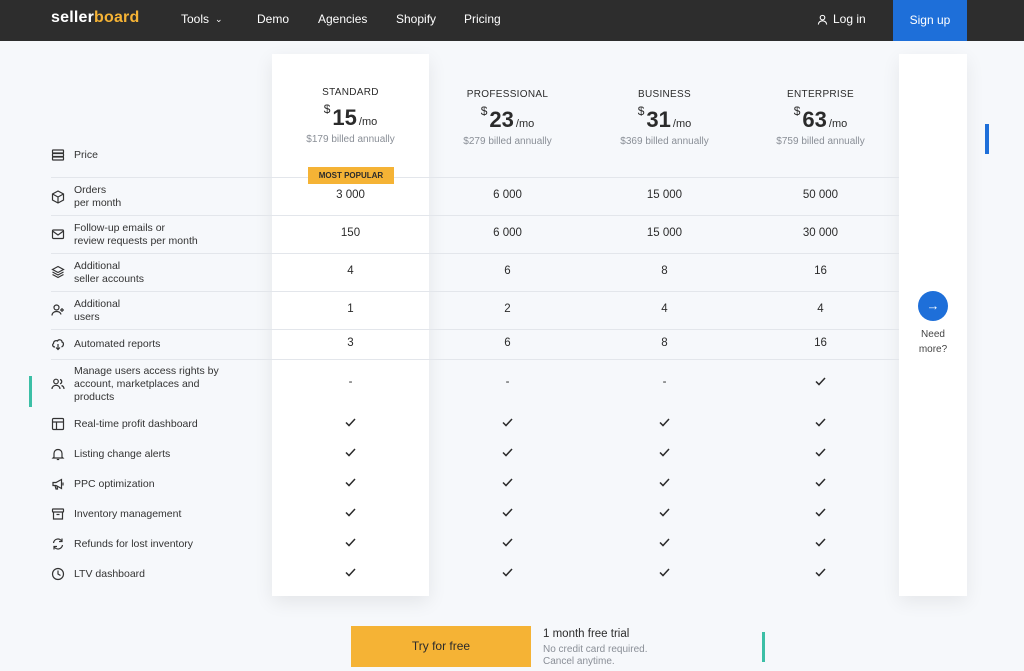 This screenshot has height=671, width=1024. I want to click on plan-price: $63/mo, so click(820, 118).